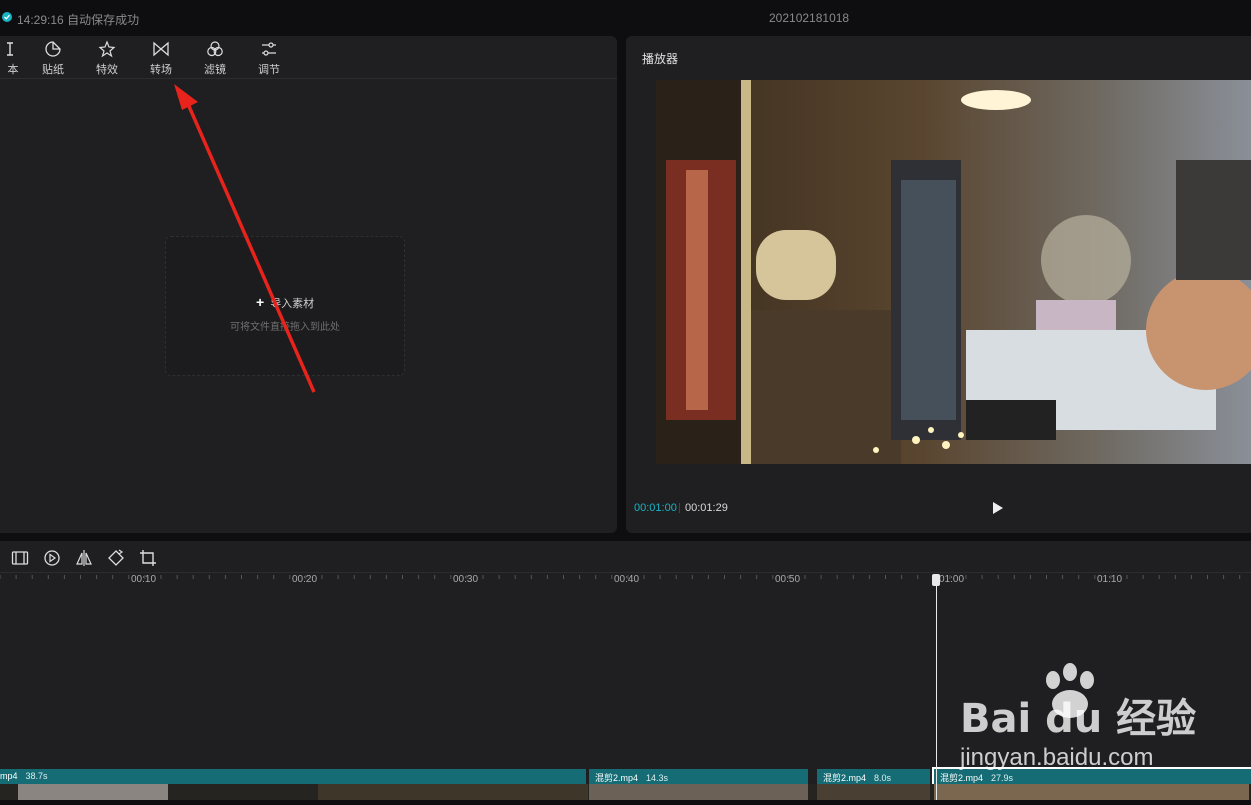 This screenshot has width=1251, height=805. Describe the element at coordinates (107, 70) in the screenshot. I see `tool-effects-label: 特效` at that location.